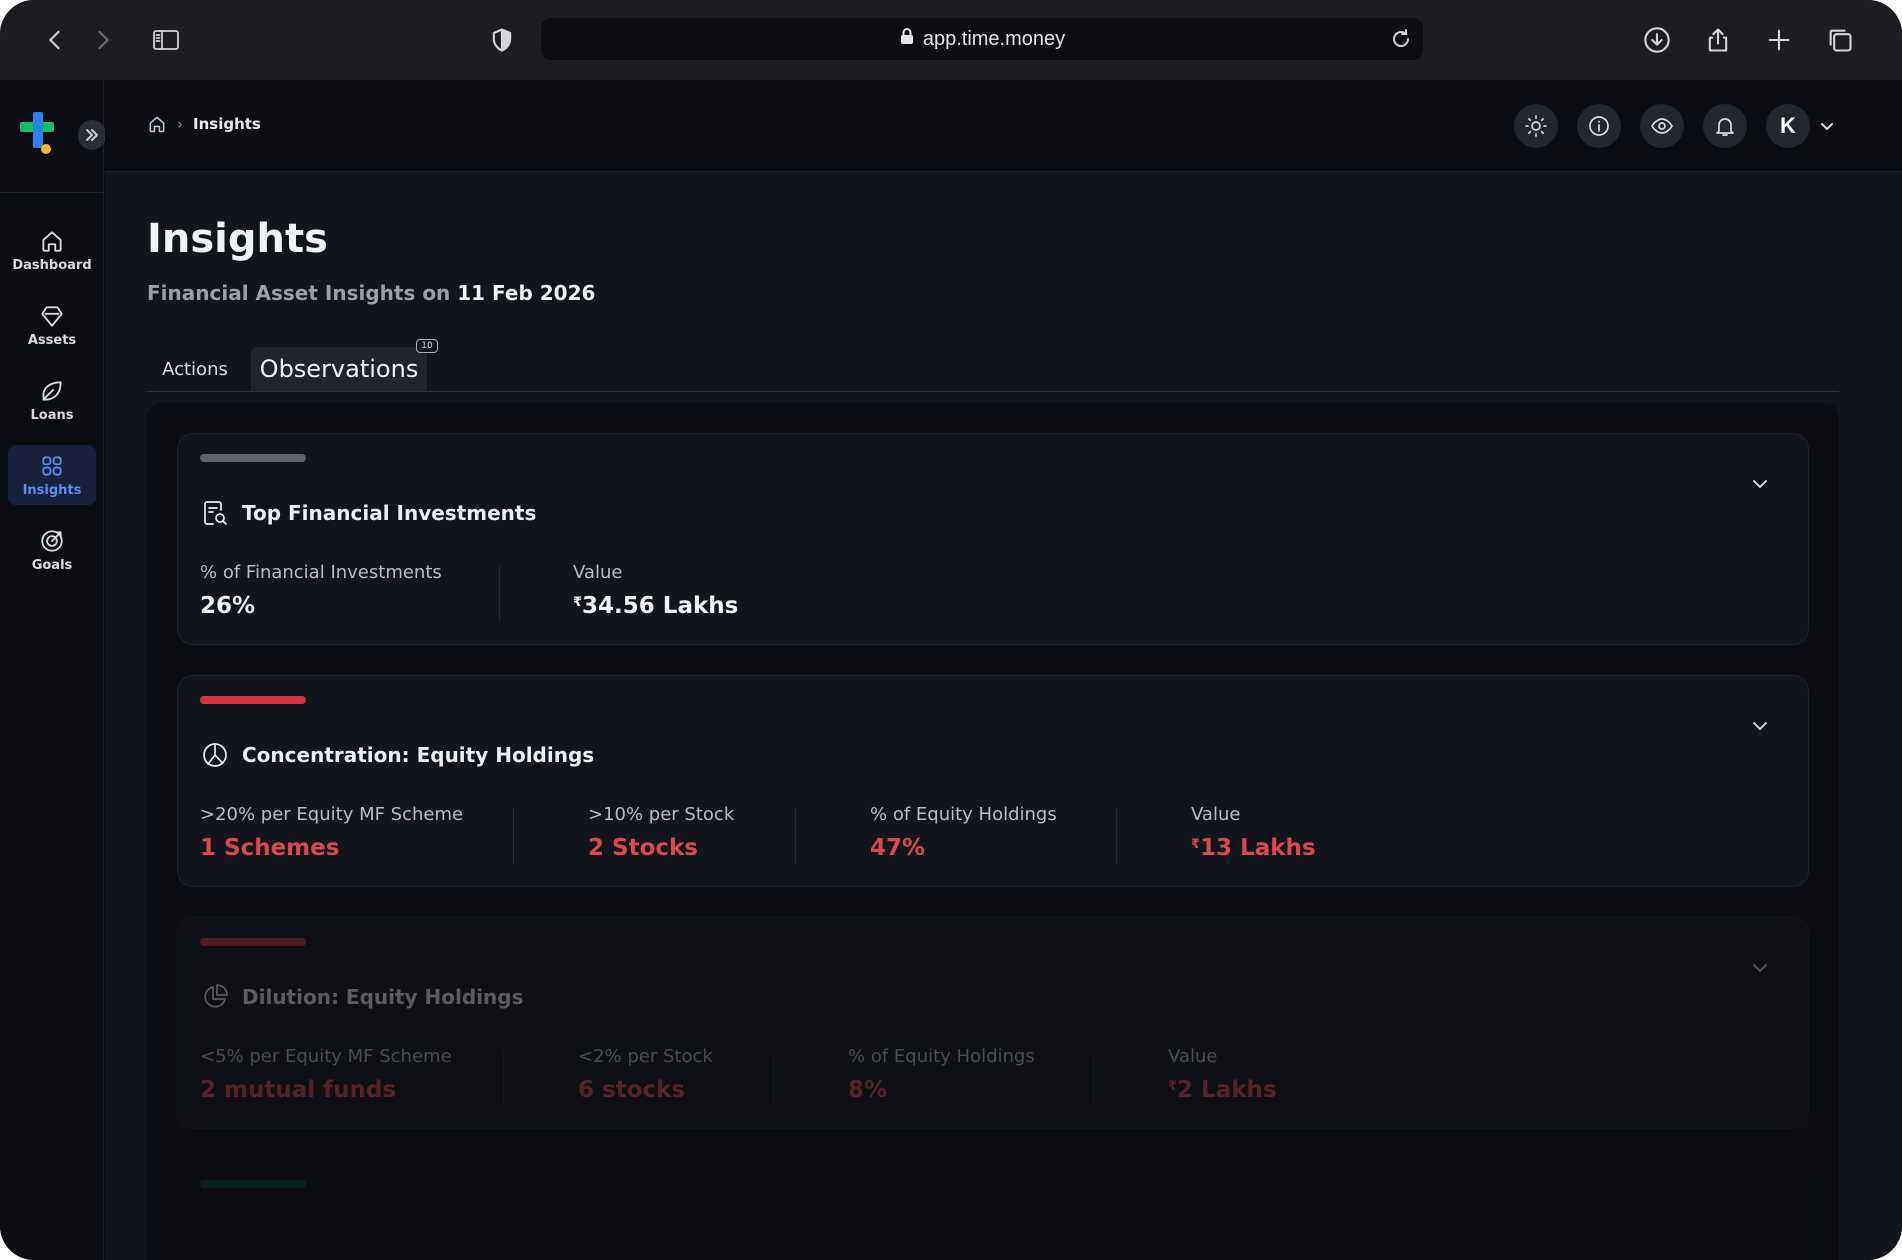 The height and width of the screenshot is (1260, 1902). I want to click on info-button, so click(1599, 126).